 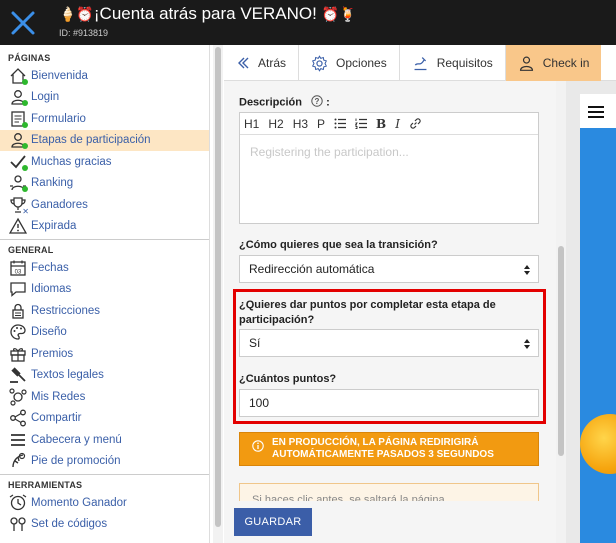 I want to click on lock-icon, so click(x=18, y=311).